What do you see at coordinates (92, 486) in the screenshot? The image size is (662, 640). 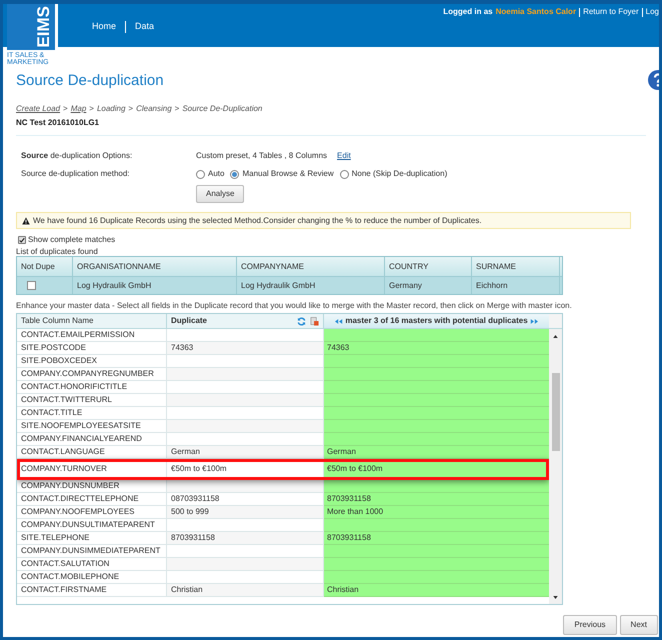 I see `table-cell: COMPANY.DUNSNUMBER` at bounding box center [92, 486].